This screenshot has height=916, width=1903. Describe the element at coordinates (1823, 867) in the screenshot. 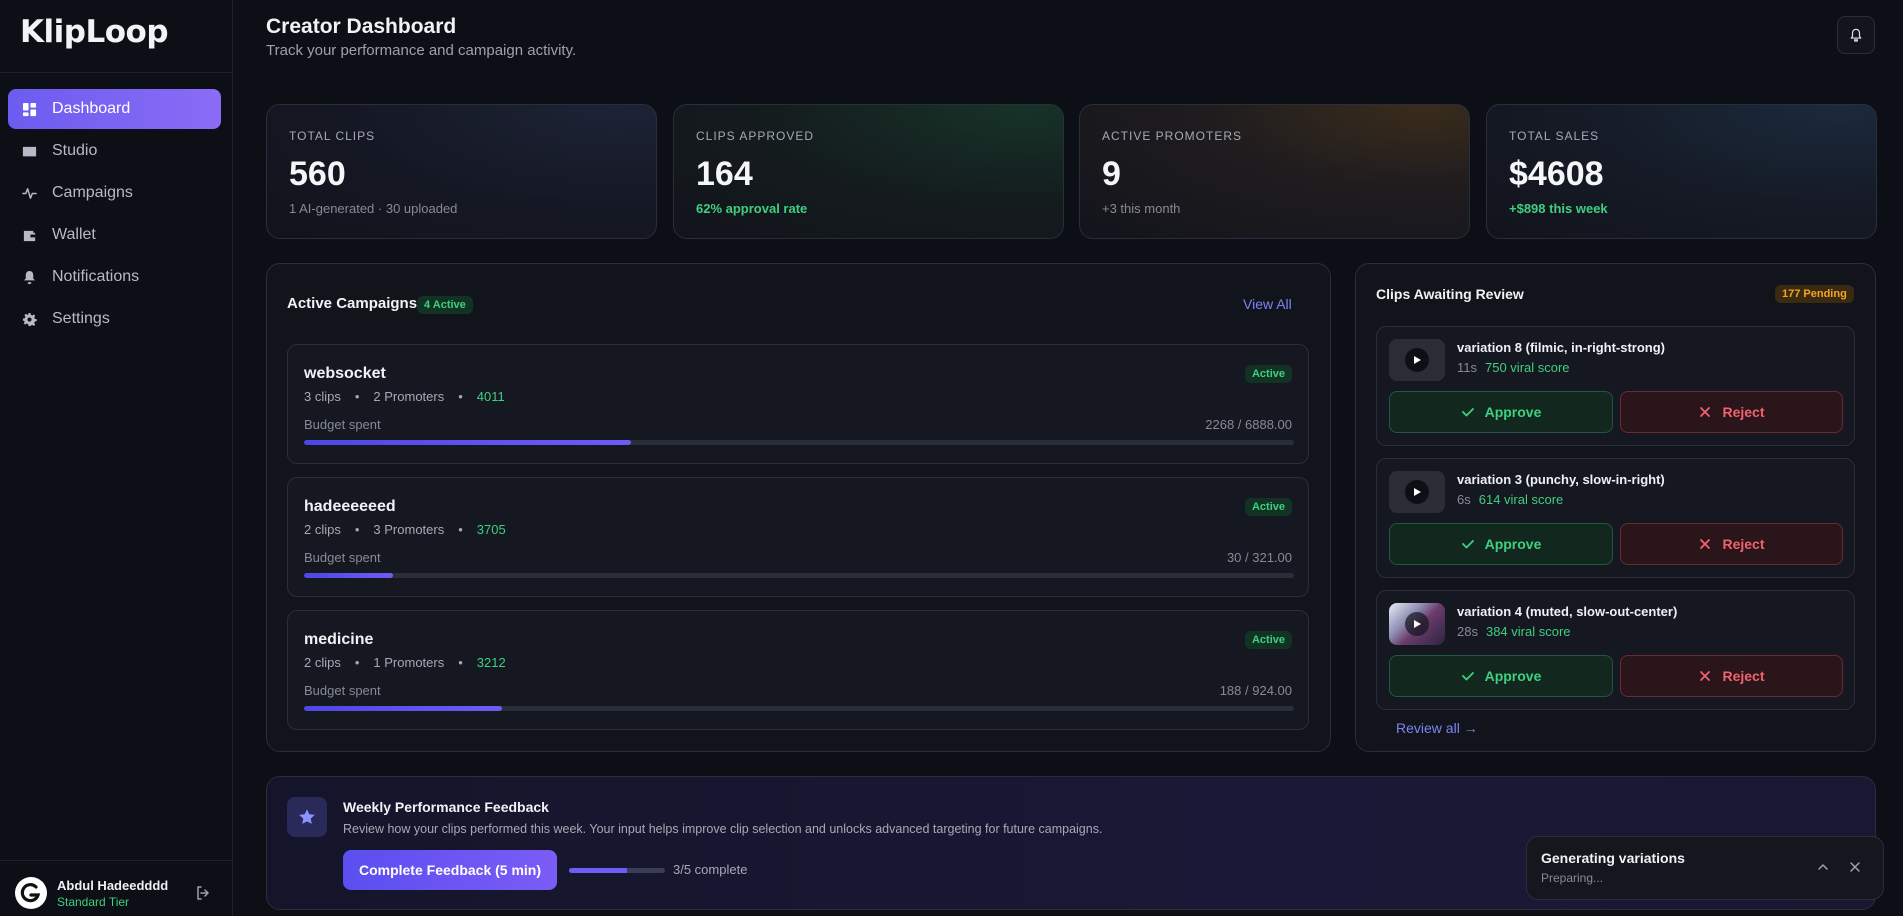

I see `chevron-up-icon` at that location.